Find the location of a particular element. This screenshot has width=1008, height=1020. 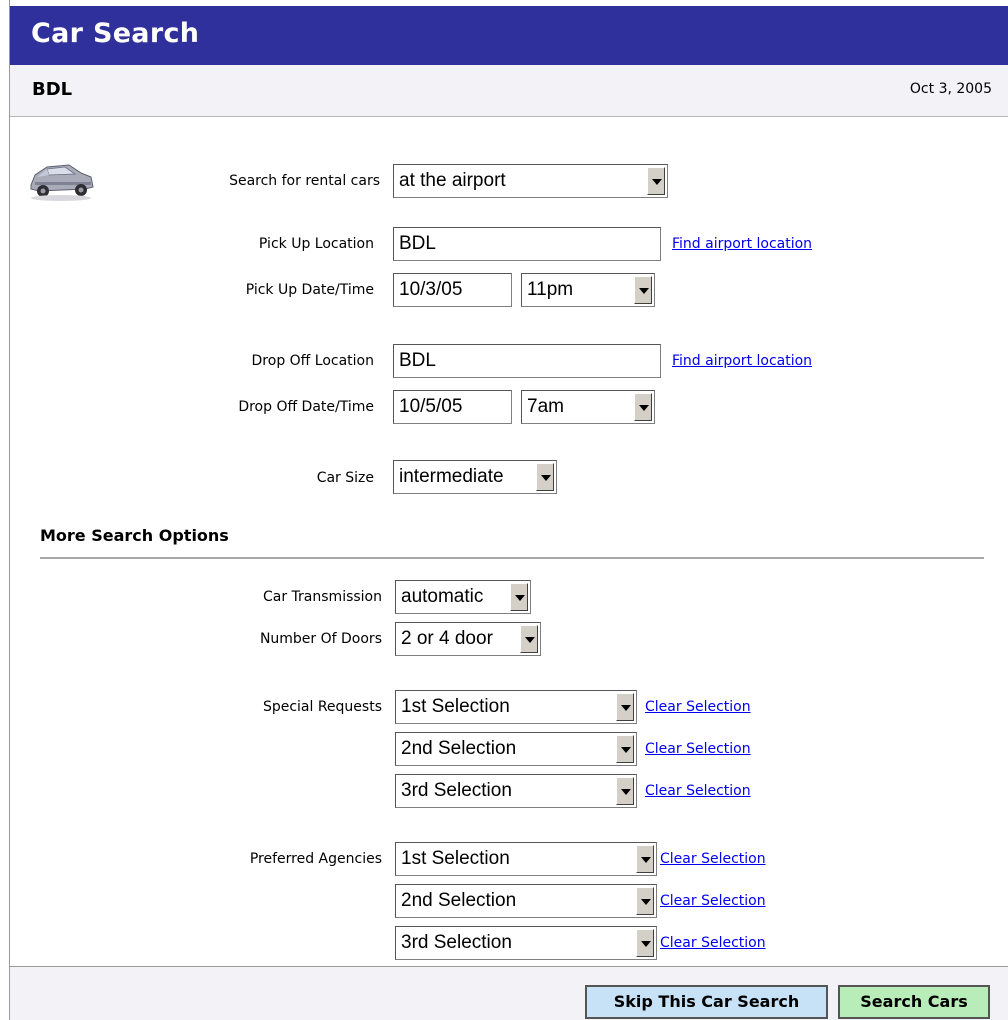

special-request-select-2: 2nd Selection is located at coordinates (516, 749).